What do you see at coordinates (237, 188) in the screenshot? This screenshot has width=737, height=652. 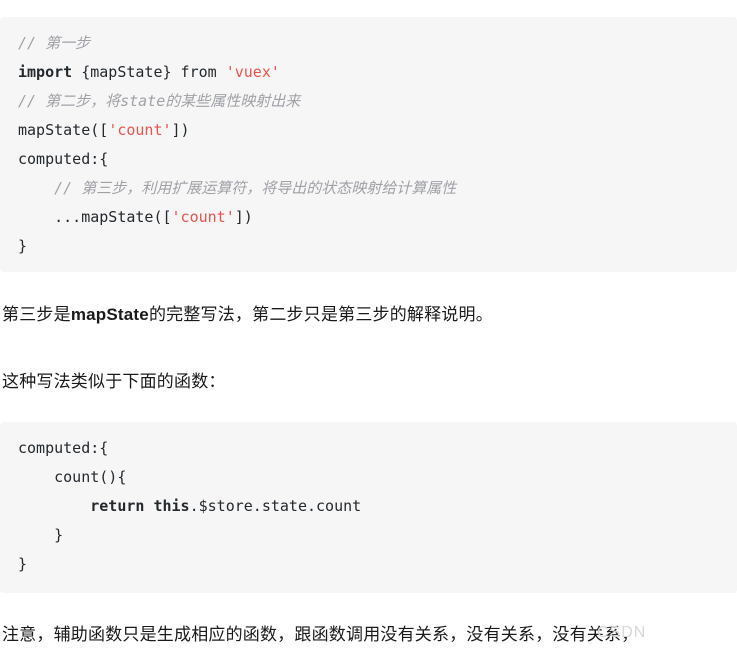 I see `code-comment: // 第三步，利用扩展运算符，将导出的状态映射给计算属性` at bounding box center [237, 188].